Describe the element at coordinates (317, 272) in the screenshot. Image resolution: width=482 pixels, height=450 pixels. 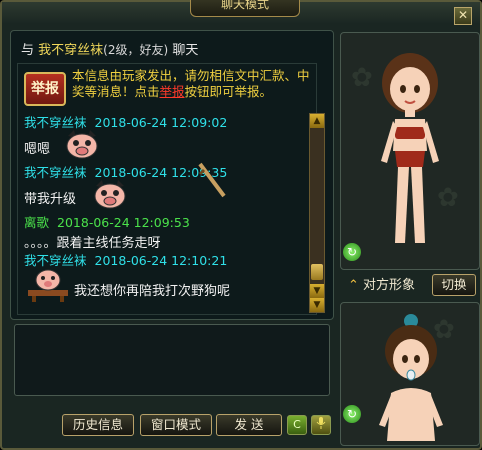
I see `scroll-thumb` at that location.